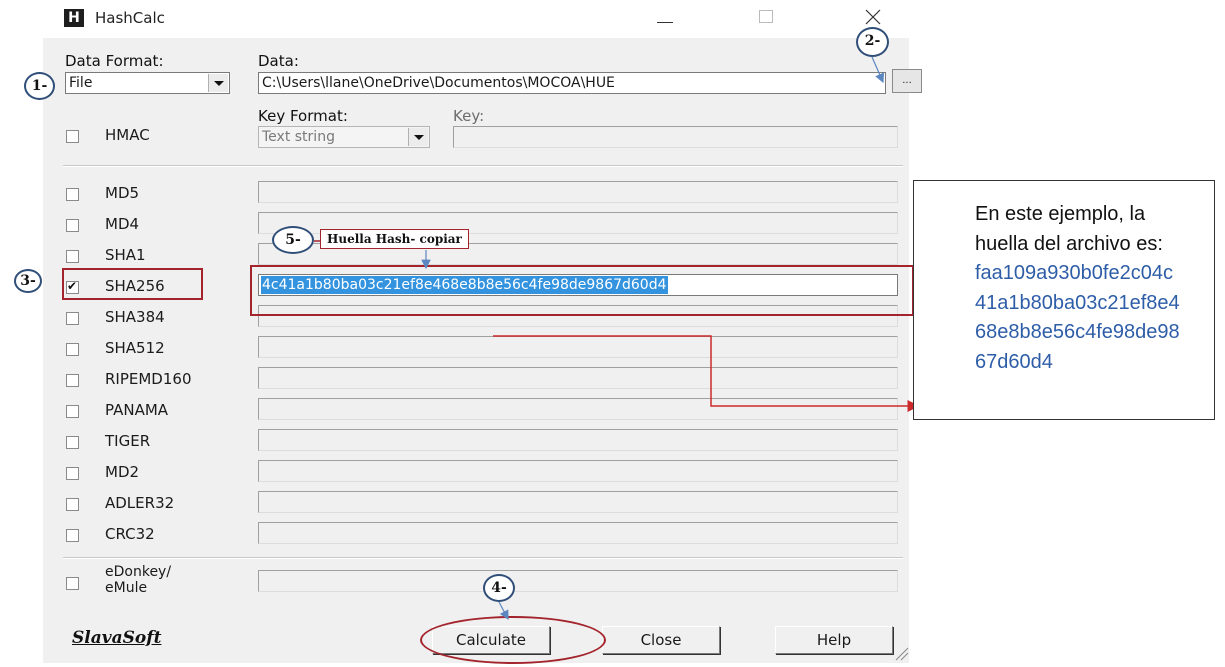  What do you see at coordinates (1077, 332) in the screenshot?
I see `hash-line3: 68e8b8e56c4fe98de98` at bounding box center [1077, 332].